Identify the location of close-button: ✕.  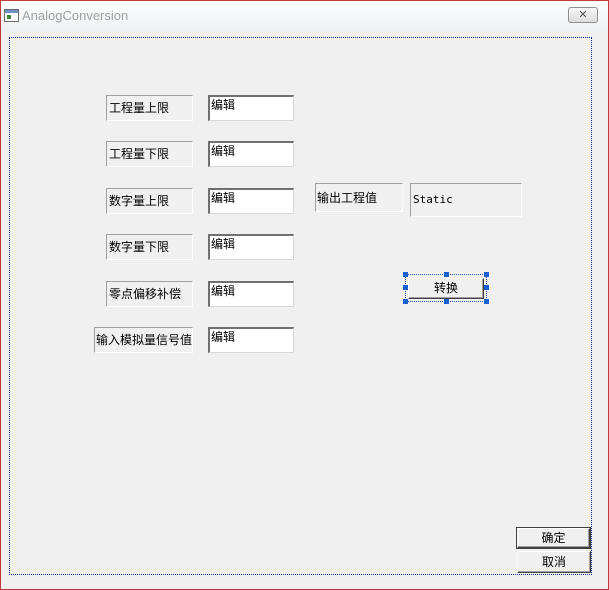
(583, 15).